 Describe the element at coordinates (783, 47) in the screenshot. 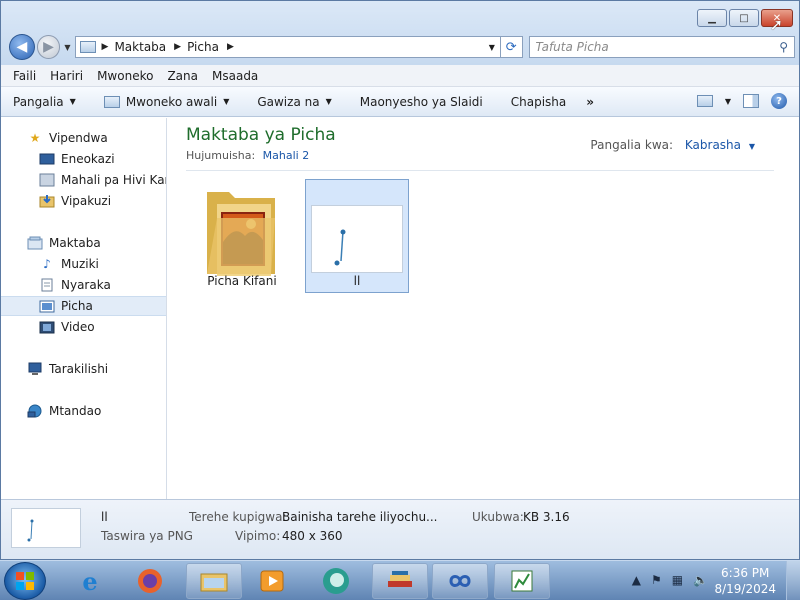

I see `search-icon: ⚲` at that location.